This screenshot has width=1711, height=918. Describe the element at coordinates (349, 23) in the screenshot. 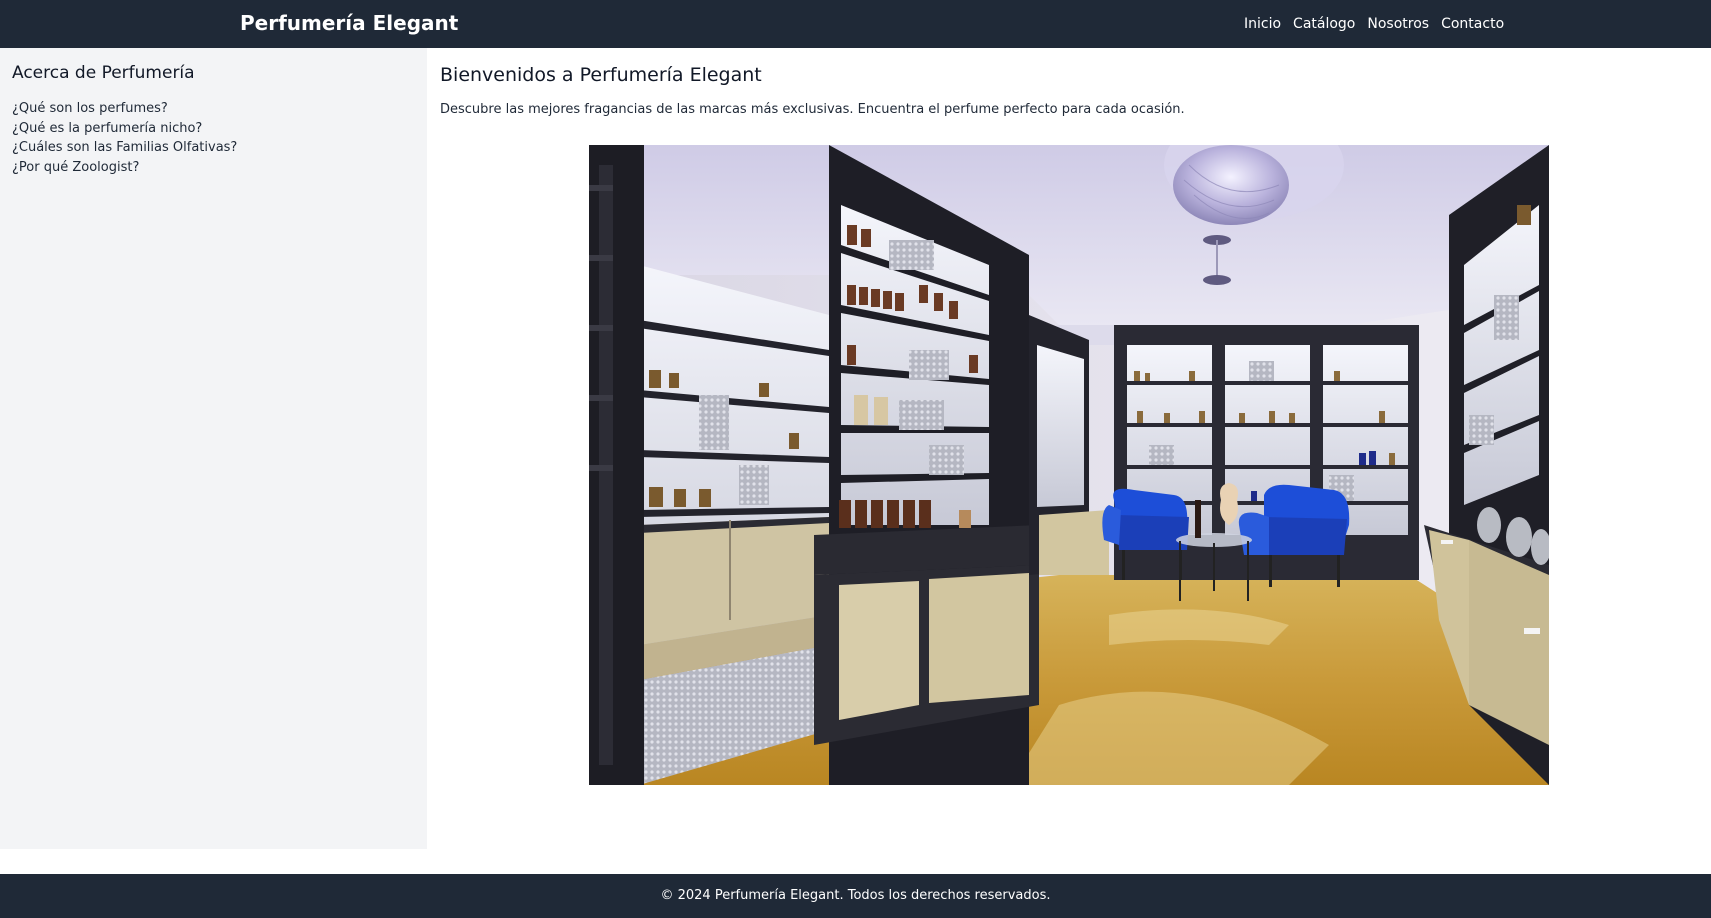

I see `site-brand: Perfumería Elegant` at that location.